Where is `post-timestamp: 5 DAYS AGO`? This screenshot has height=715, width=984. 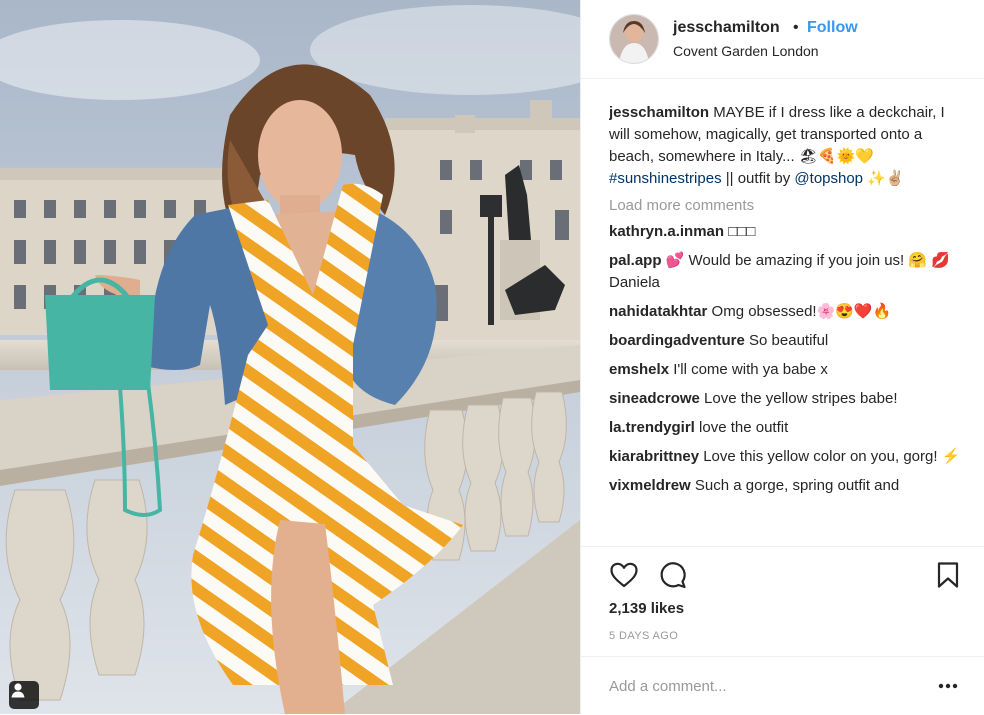
post-timestamp: 5 DAYS AGO is located at coordinates (643, 636).